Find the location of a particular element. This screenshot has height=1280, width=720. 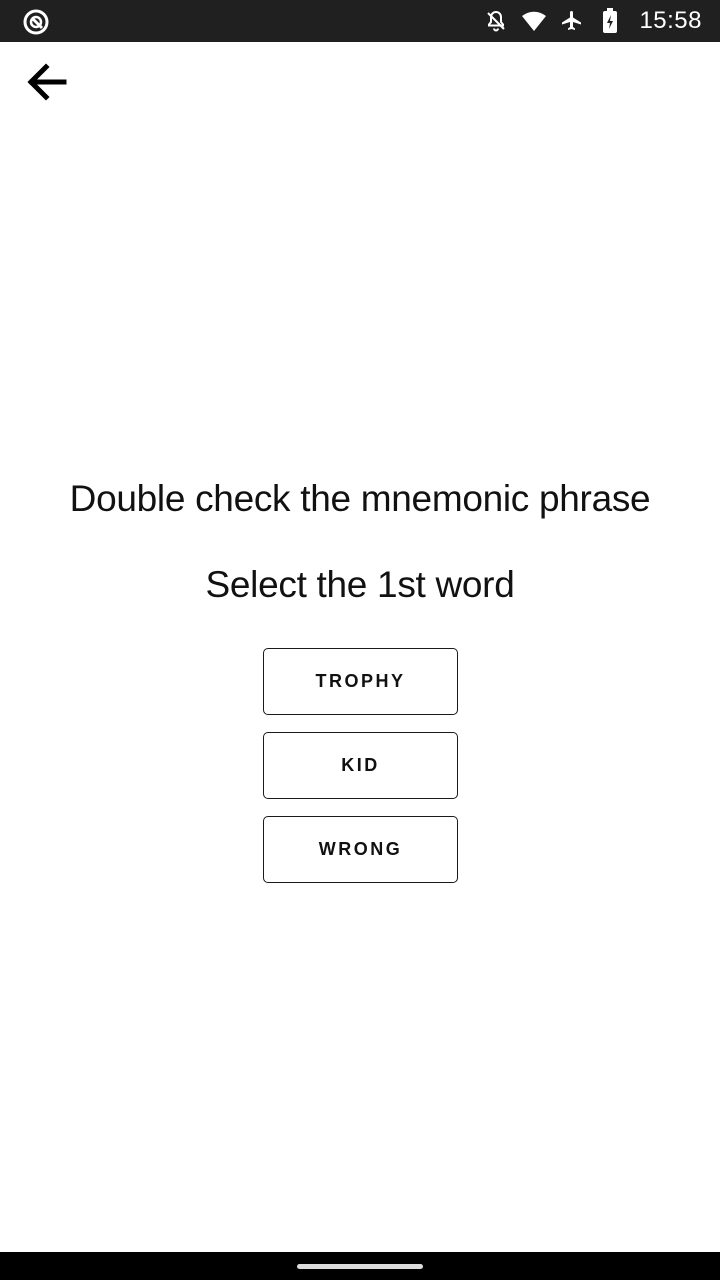

word-option-button: TROPHY is located at coordinates (360, 681).